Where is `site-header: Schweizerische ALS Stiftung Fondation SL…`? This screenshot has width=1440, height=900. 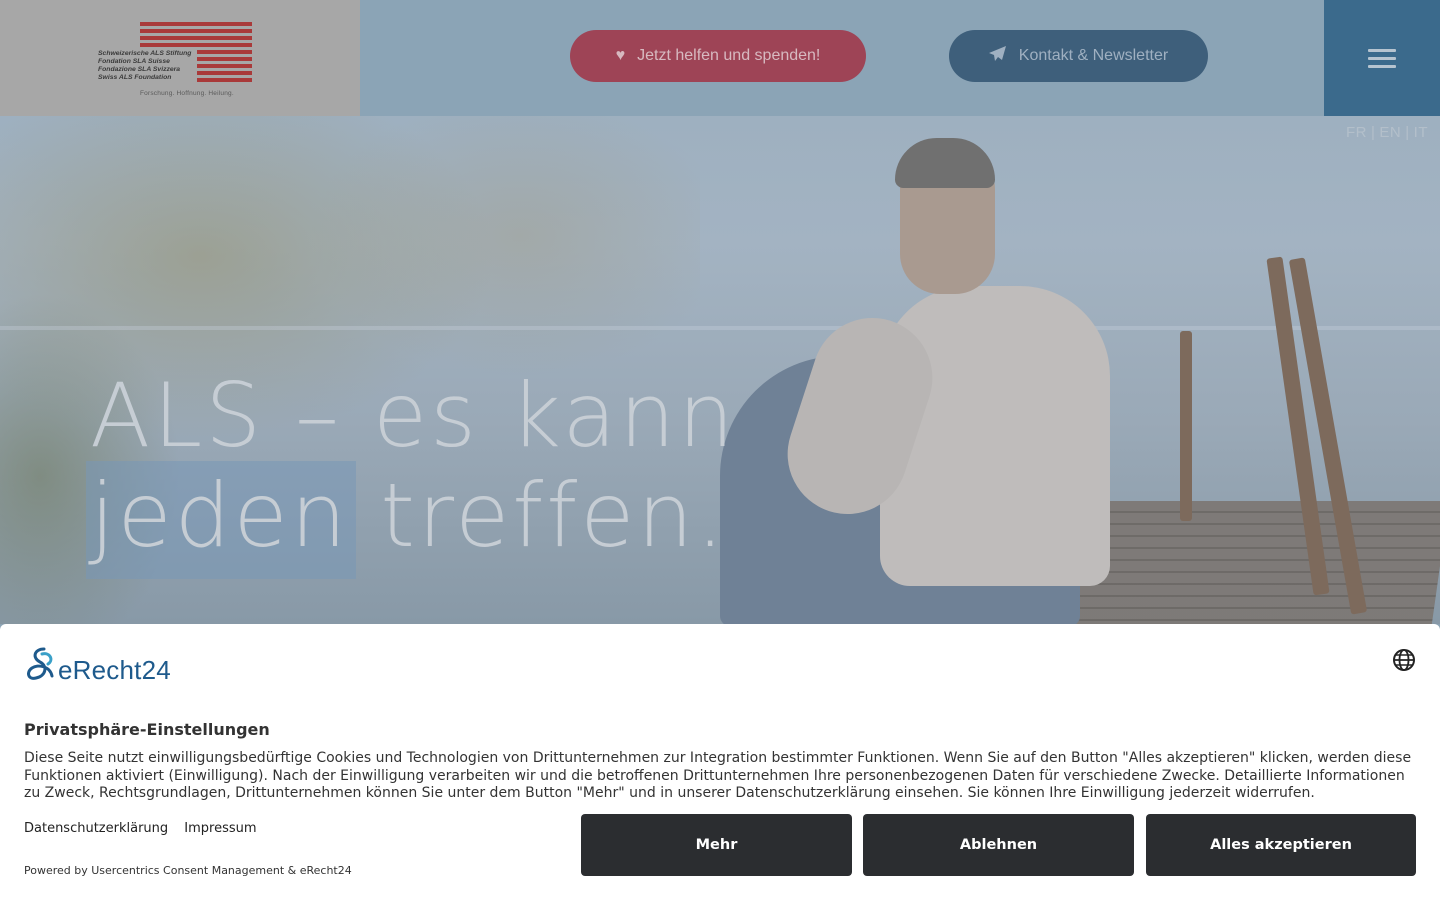
site-header: Schweizerische ALS Stiftung Fondation SL… is located at coordinates (720, 58).